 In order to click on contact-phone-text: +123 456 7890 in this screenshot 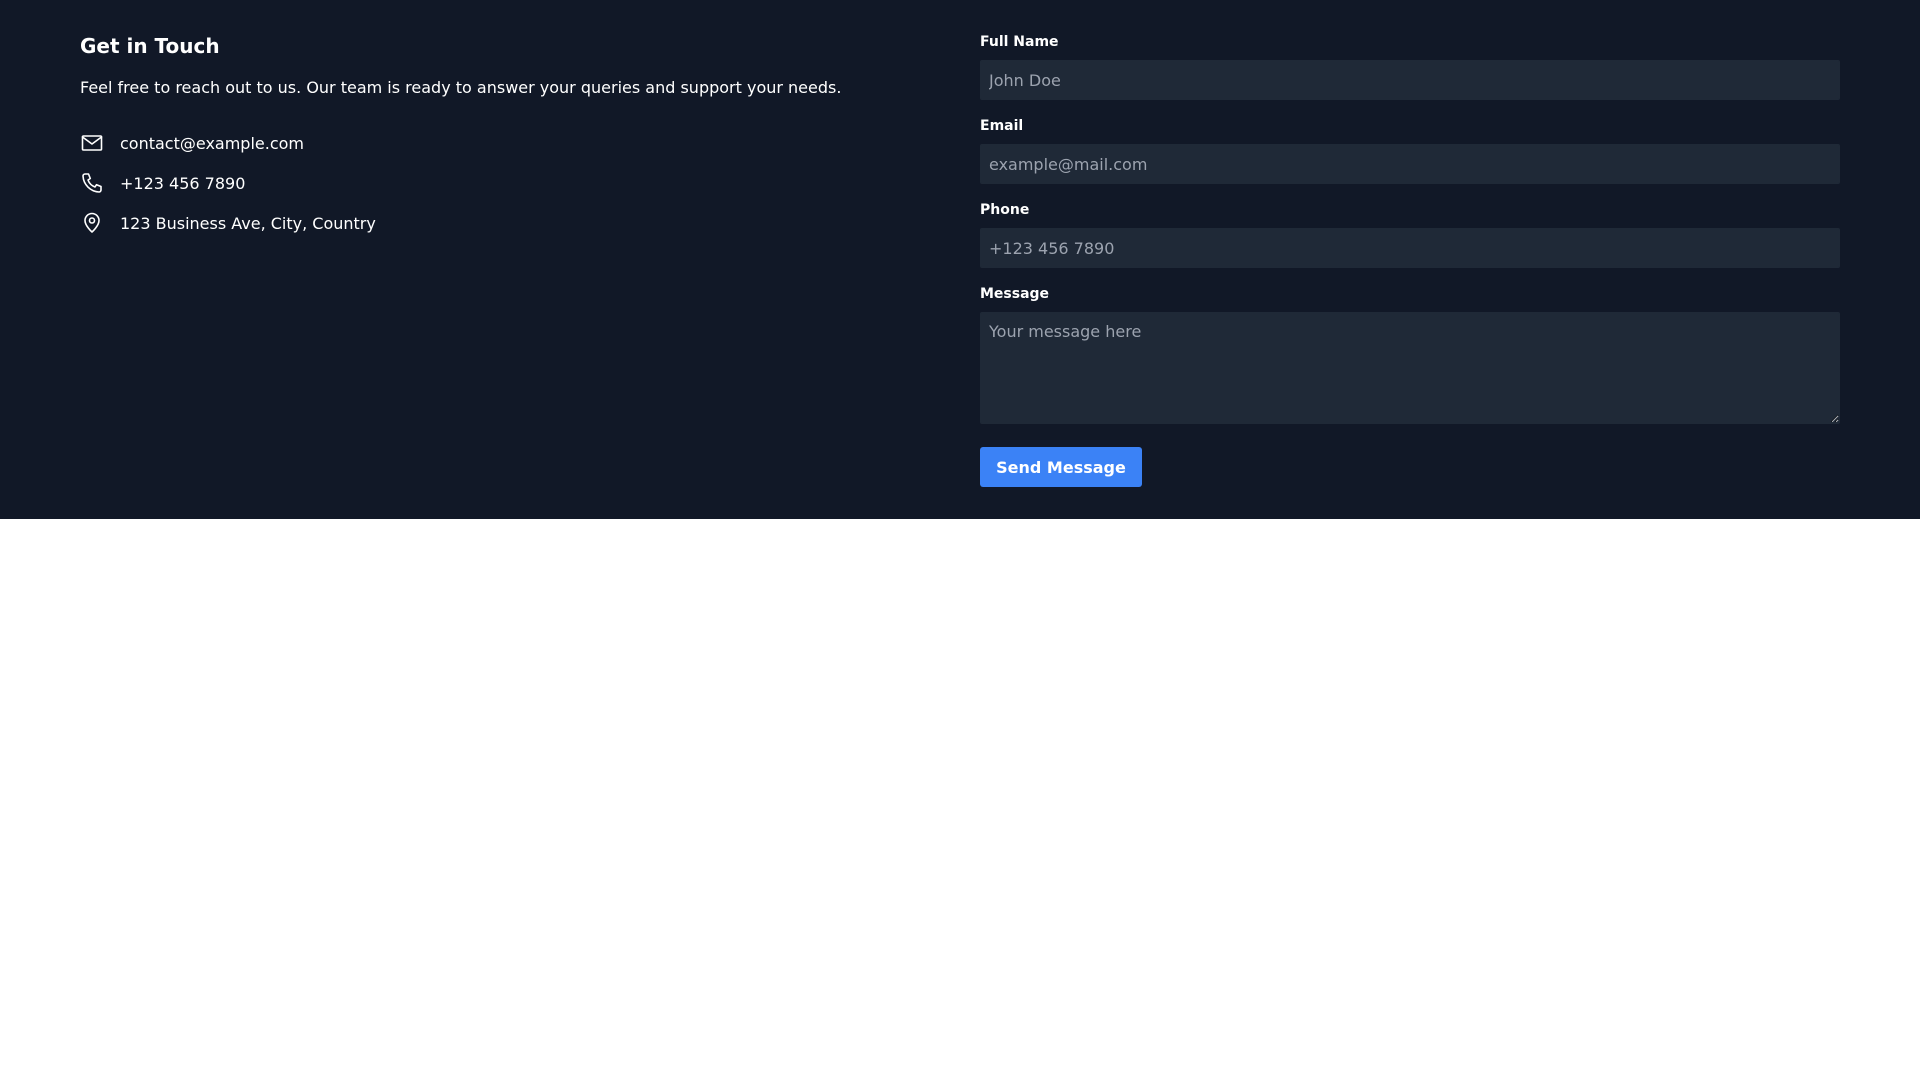, I will do `click(183, 183)`.